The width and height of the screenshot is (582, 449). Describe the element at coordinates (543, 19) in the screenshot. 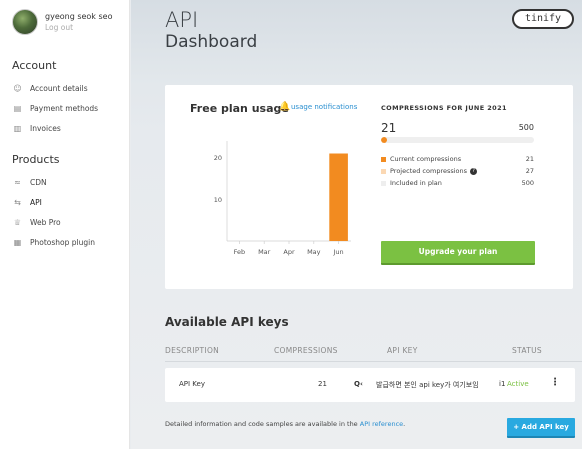

I see `tinify-logo: tinify` at that location.